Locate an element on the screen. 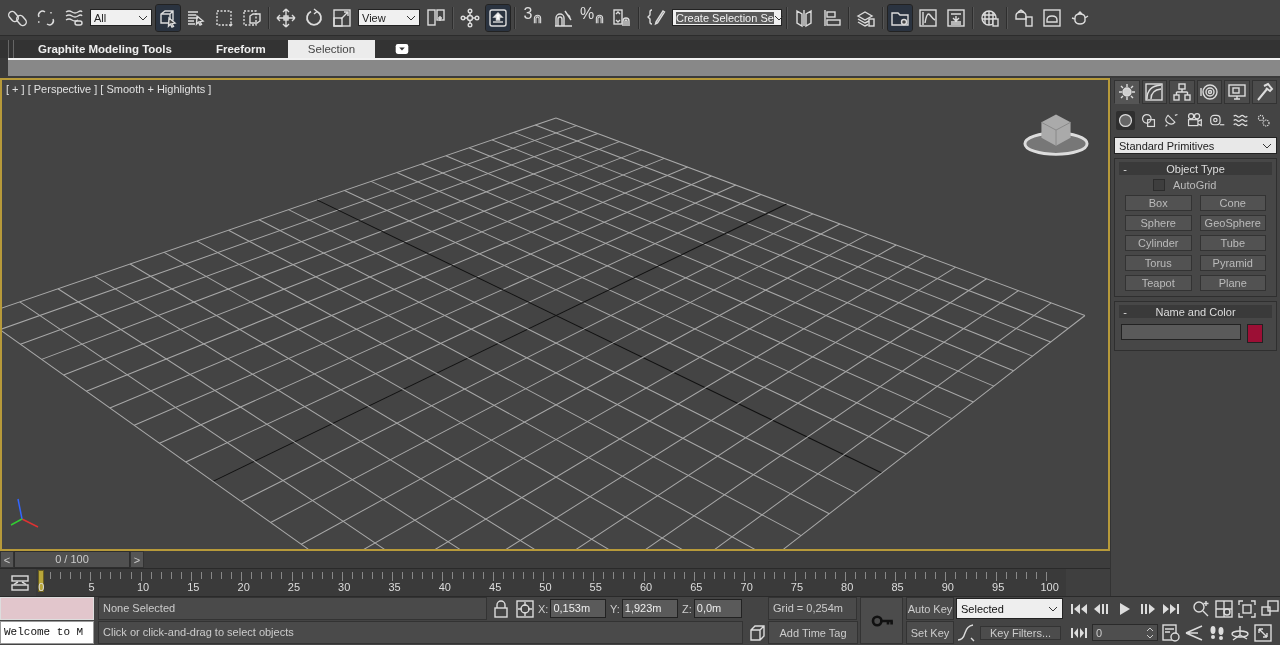  frame-field: 0 is located at coordinates (1125, 632).